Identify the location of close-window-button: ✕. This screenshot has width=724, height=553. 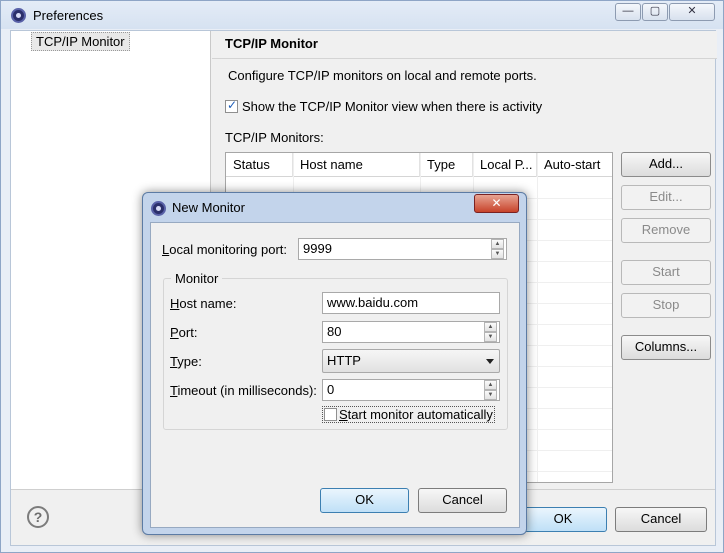
(692, 12).